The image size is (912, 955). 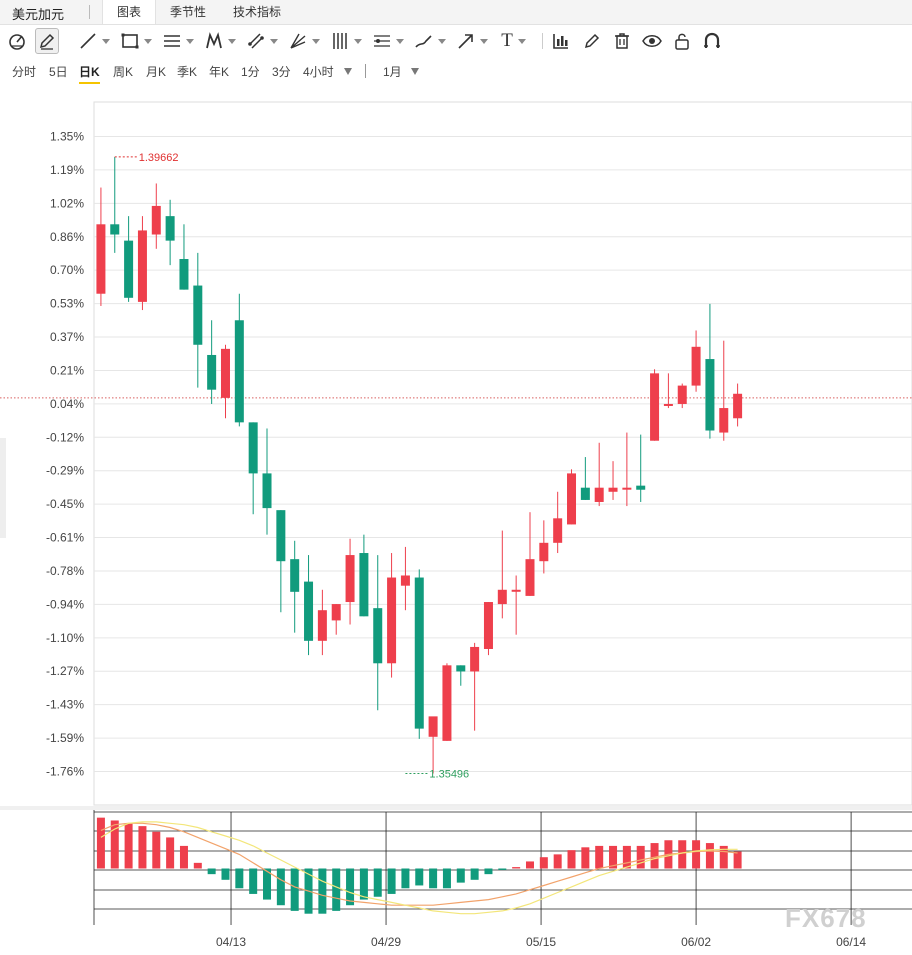 What do you see at coordinates (67, 404) in the screenshot?
I see `price-tick-label: 0.04%` at bounding box center [67, 404].